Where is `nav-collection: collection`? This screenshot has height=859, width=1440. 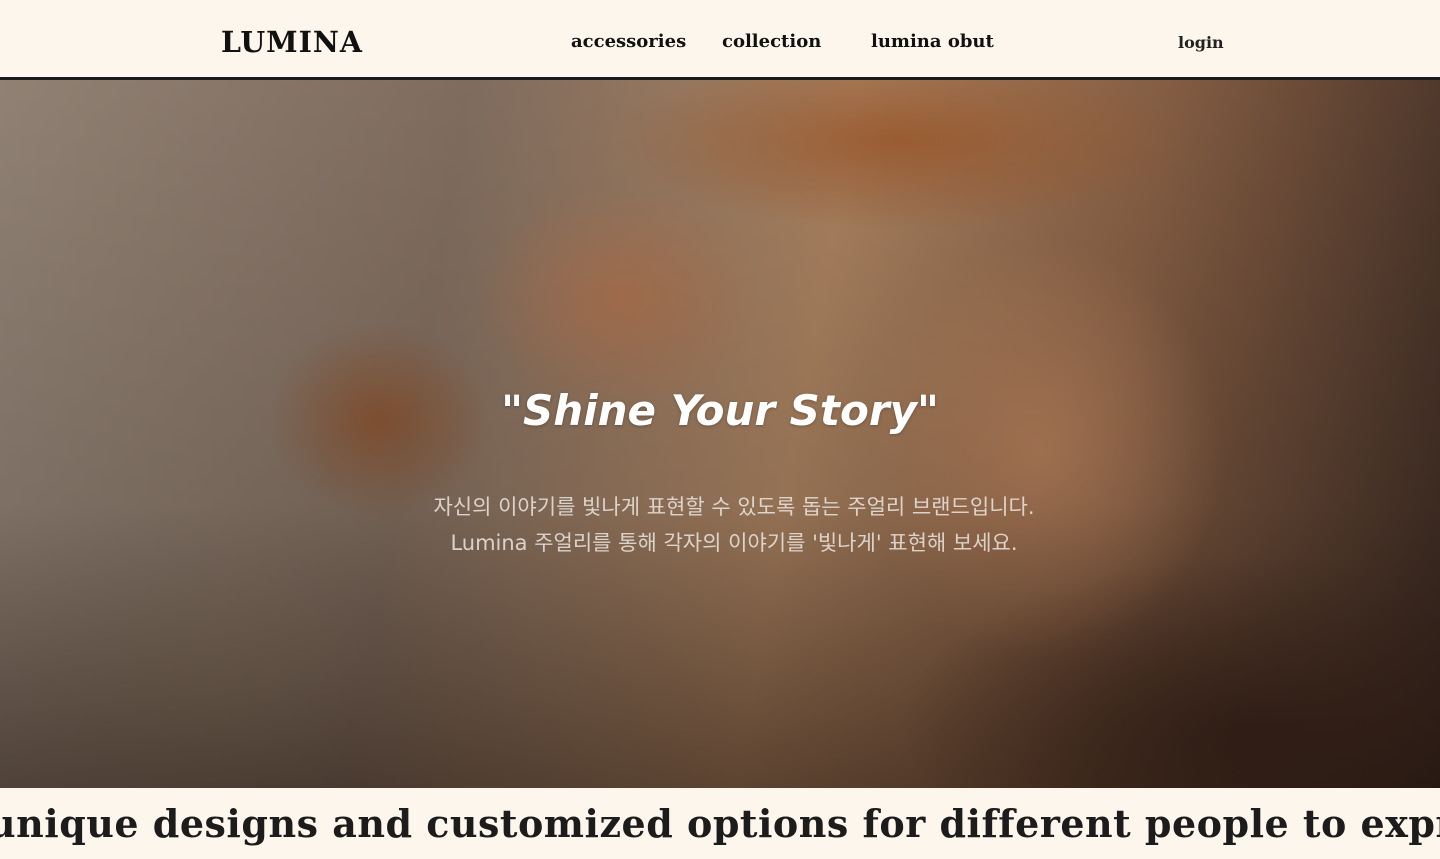 nav-collection: collection is located at coordinates (771, 42).